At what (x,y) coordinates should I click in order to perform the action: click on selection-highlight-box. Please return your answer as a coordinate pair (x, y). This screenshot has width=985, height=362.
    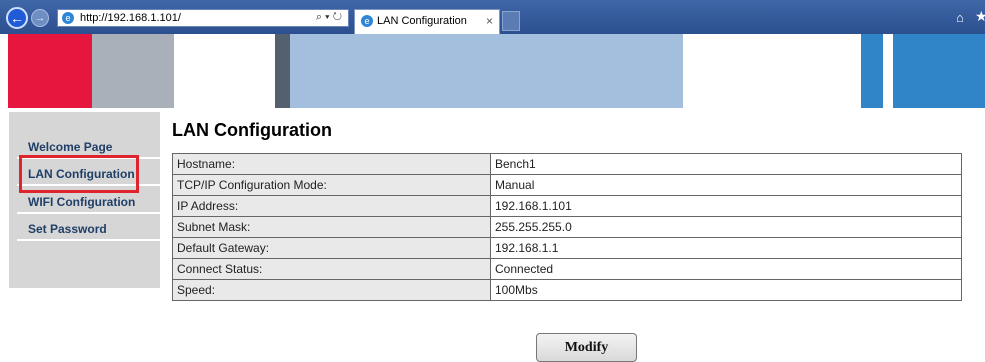
    Looking at the image, I should click on (79, 174).